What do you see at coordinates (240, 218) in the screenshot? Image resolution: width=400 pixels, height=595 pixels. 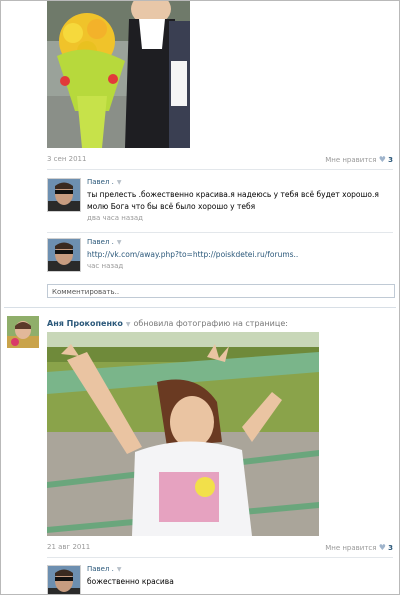 I see `comment-time: два часа назад` at bounding box center [240, 218].